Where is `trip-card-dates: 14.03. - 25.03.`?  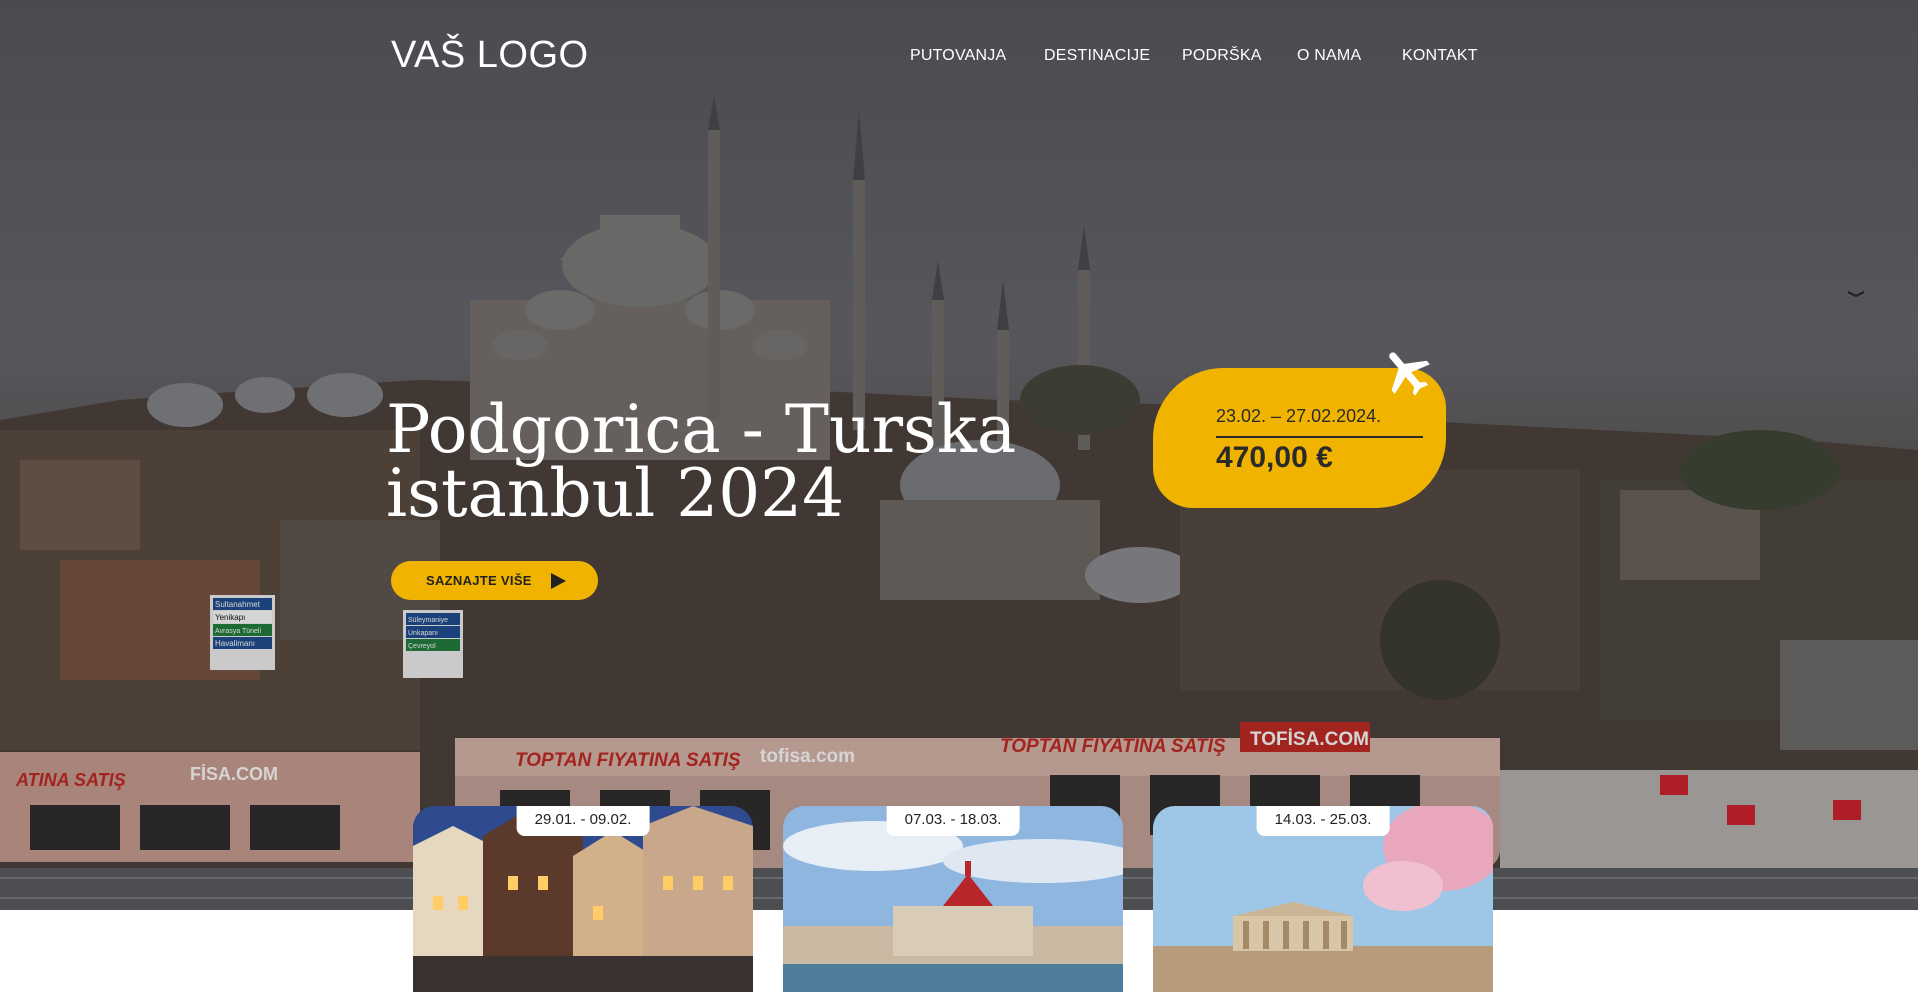 trip-card-dates: 14.03. - 25.03. is located at coordinates (1323, 821).